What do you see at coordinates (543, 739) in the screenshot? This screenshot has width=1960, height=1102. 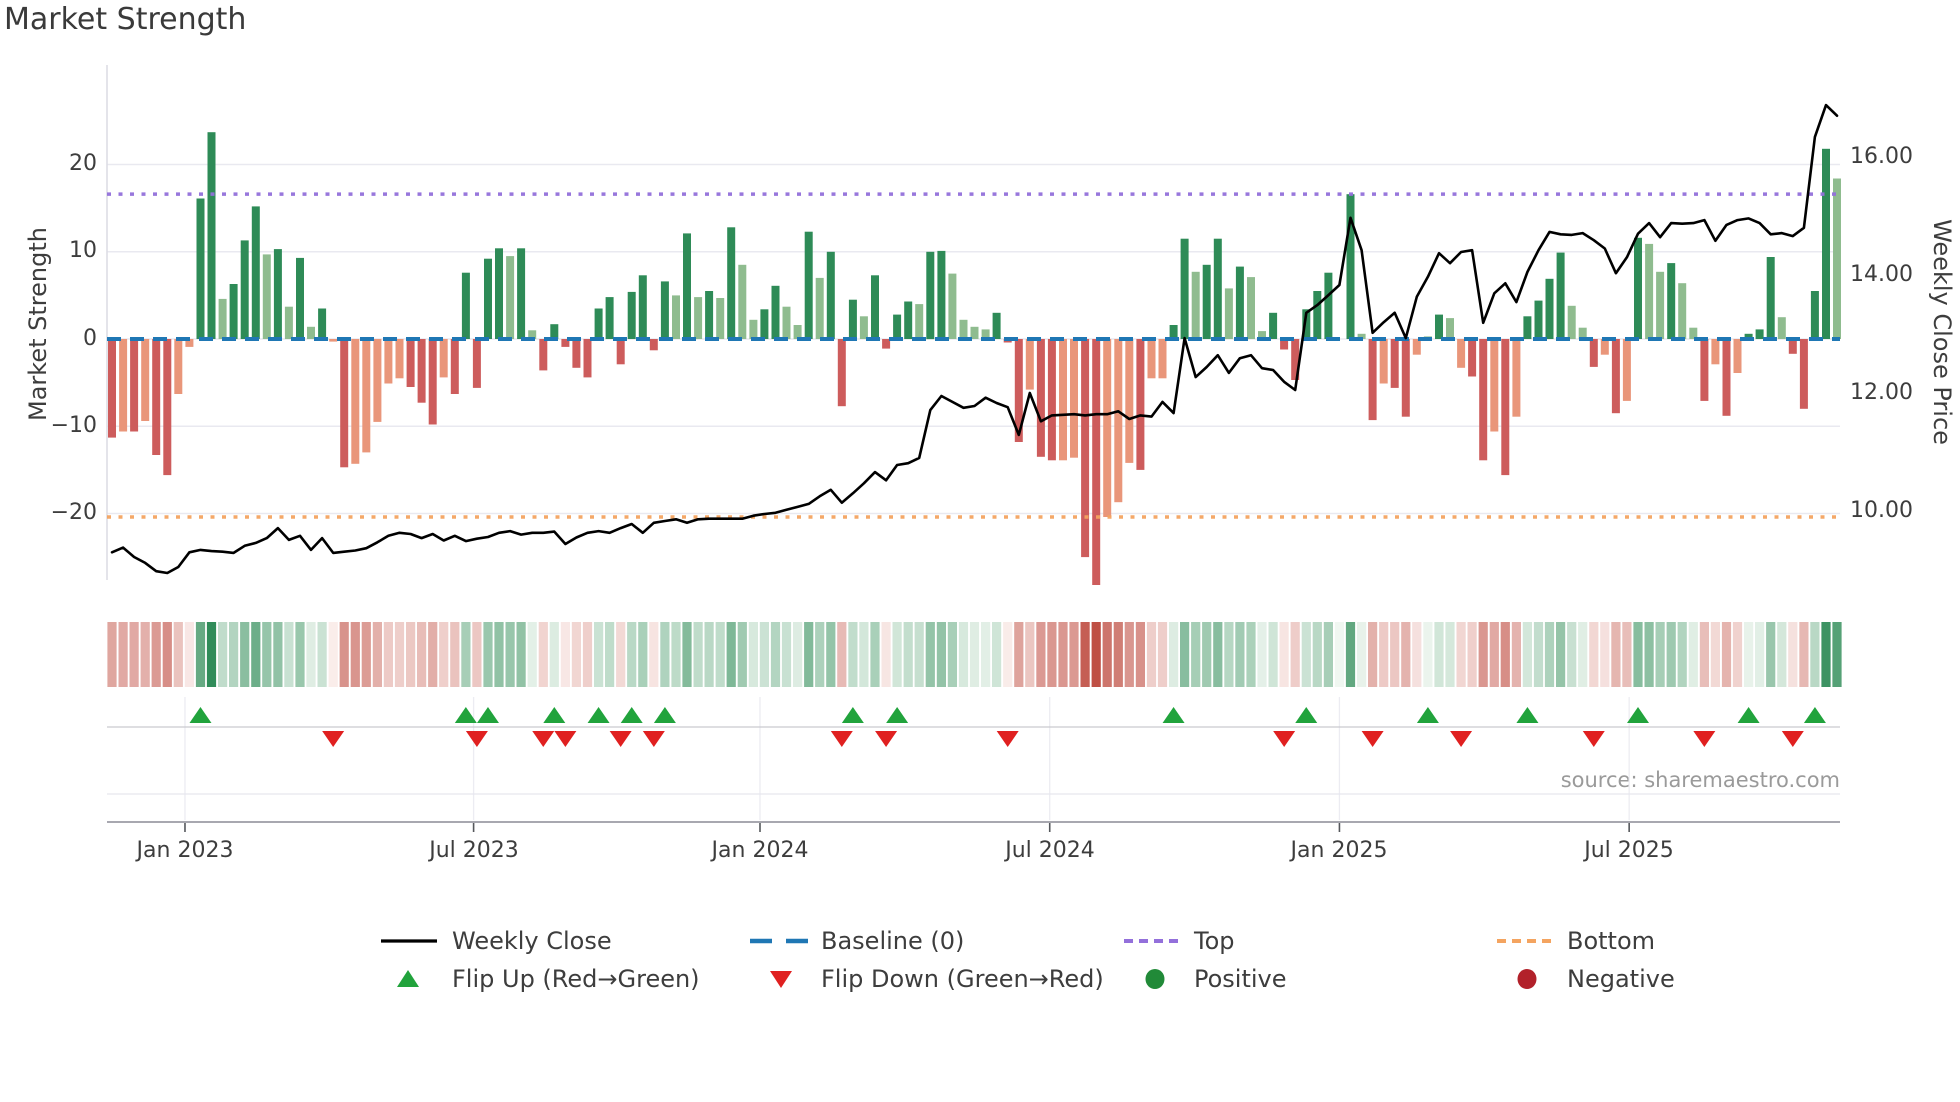 I see `flip-down-marker` at bounding box center [543, 739].